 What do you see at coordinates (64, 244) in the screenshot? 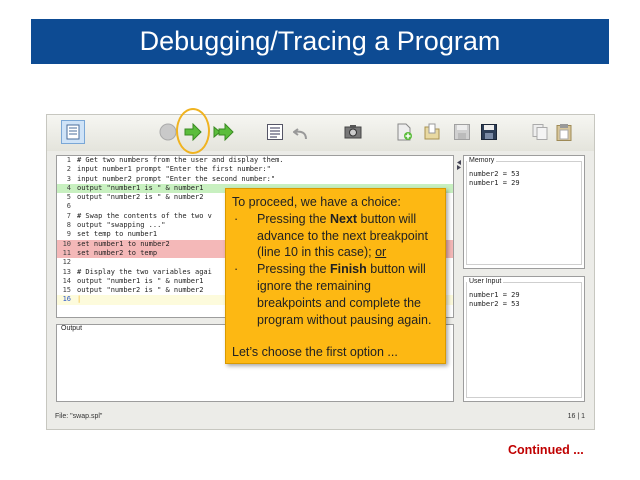
I see `line-number: 10` at bounding box center [64, 244].